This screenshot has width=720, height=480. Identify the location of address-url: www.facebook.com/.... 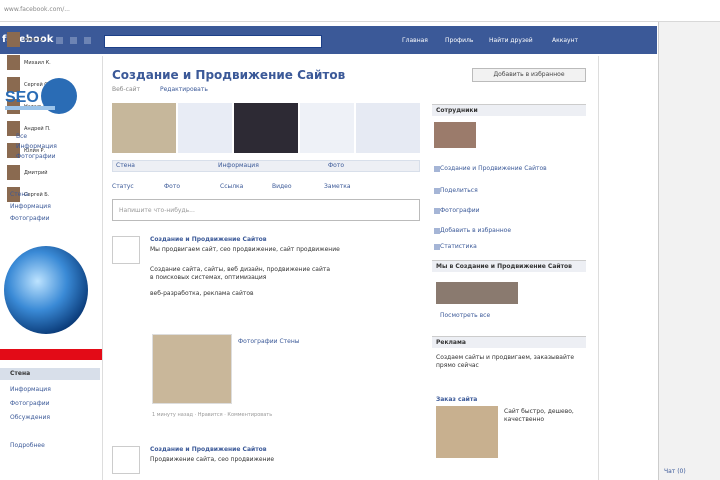
(37, 9).